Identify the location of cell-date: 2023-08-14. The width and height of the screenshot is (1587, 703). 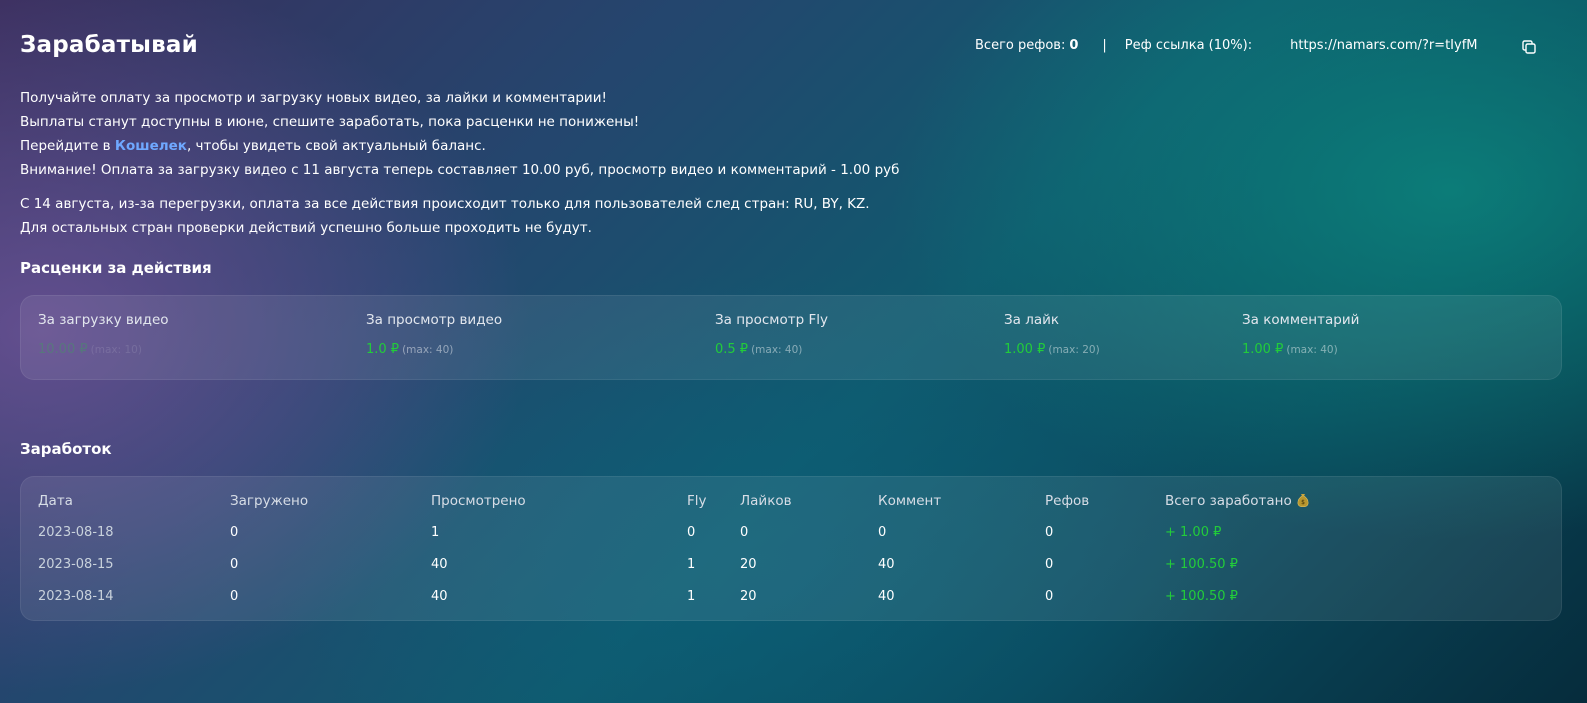
(76, 596).